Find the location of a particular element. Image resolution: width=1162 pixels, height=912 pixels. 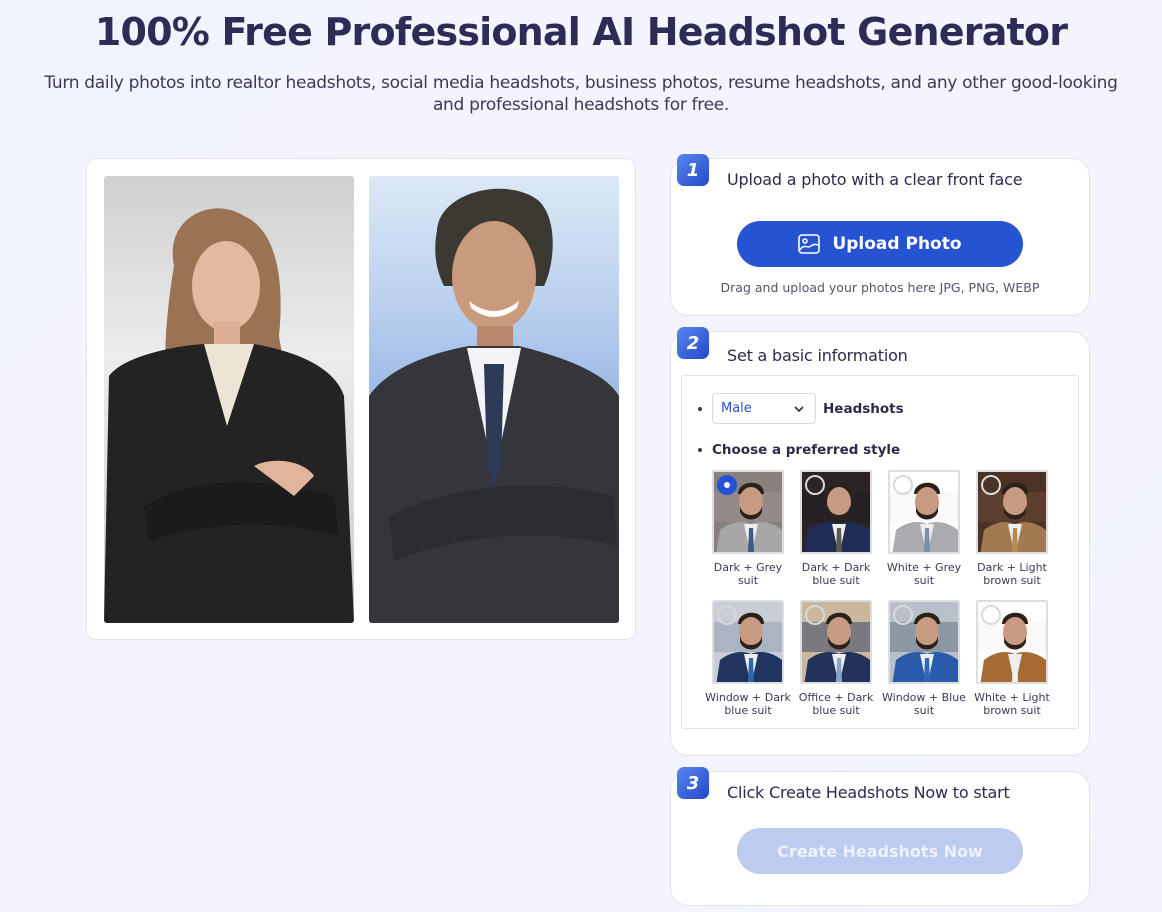

style-option: Dark + Grey suit is located at coordinates (748, 528).